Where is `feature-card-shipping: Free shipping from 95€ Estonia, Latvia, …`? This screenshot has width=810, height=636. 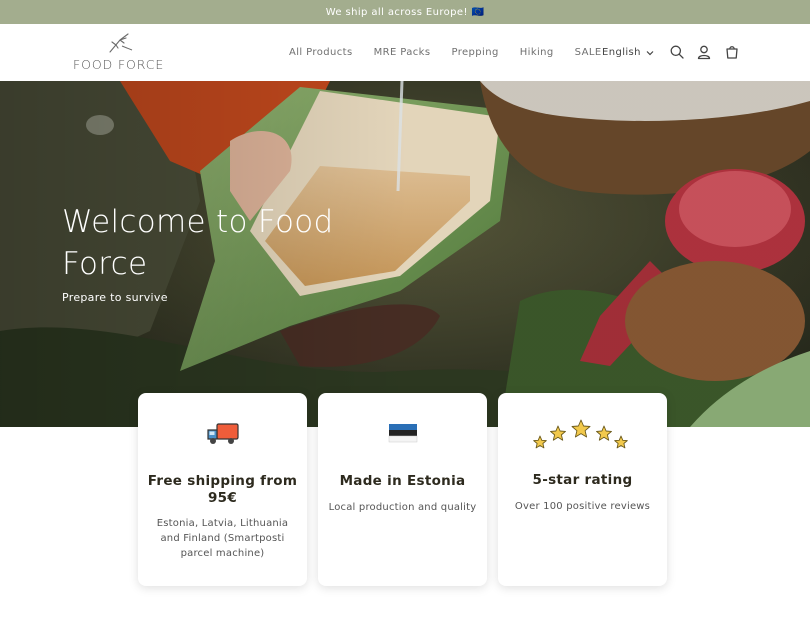
feature-card-shipping: Free shipping from 95€ Estonia, Latvia, … is located at coordinates (222, 489).